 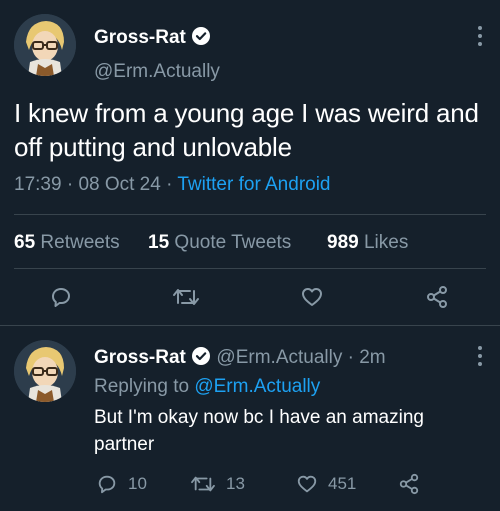 What do you see at coordinates (45, 45) in the screenshot?
I see `avatar` at bounding box center [45, 45].